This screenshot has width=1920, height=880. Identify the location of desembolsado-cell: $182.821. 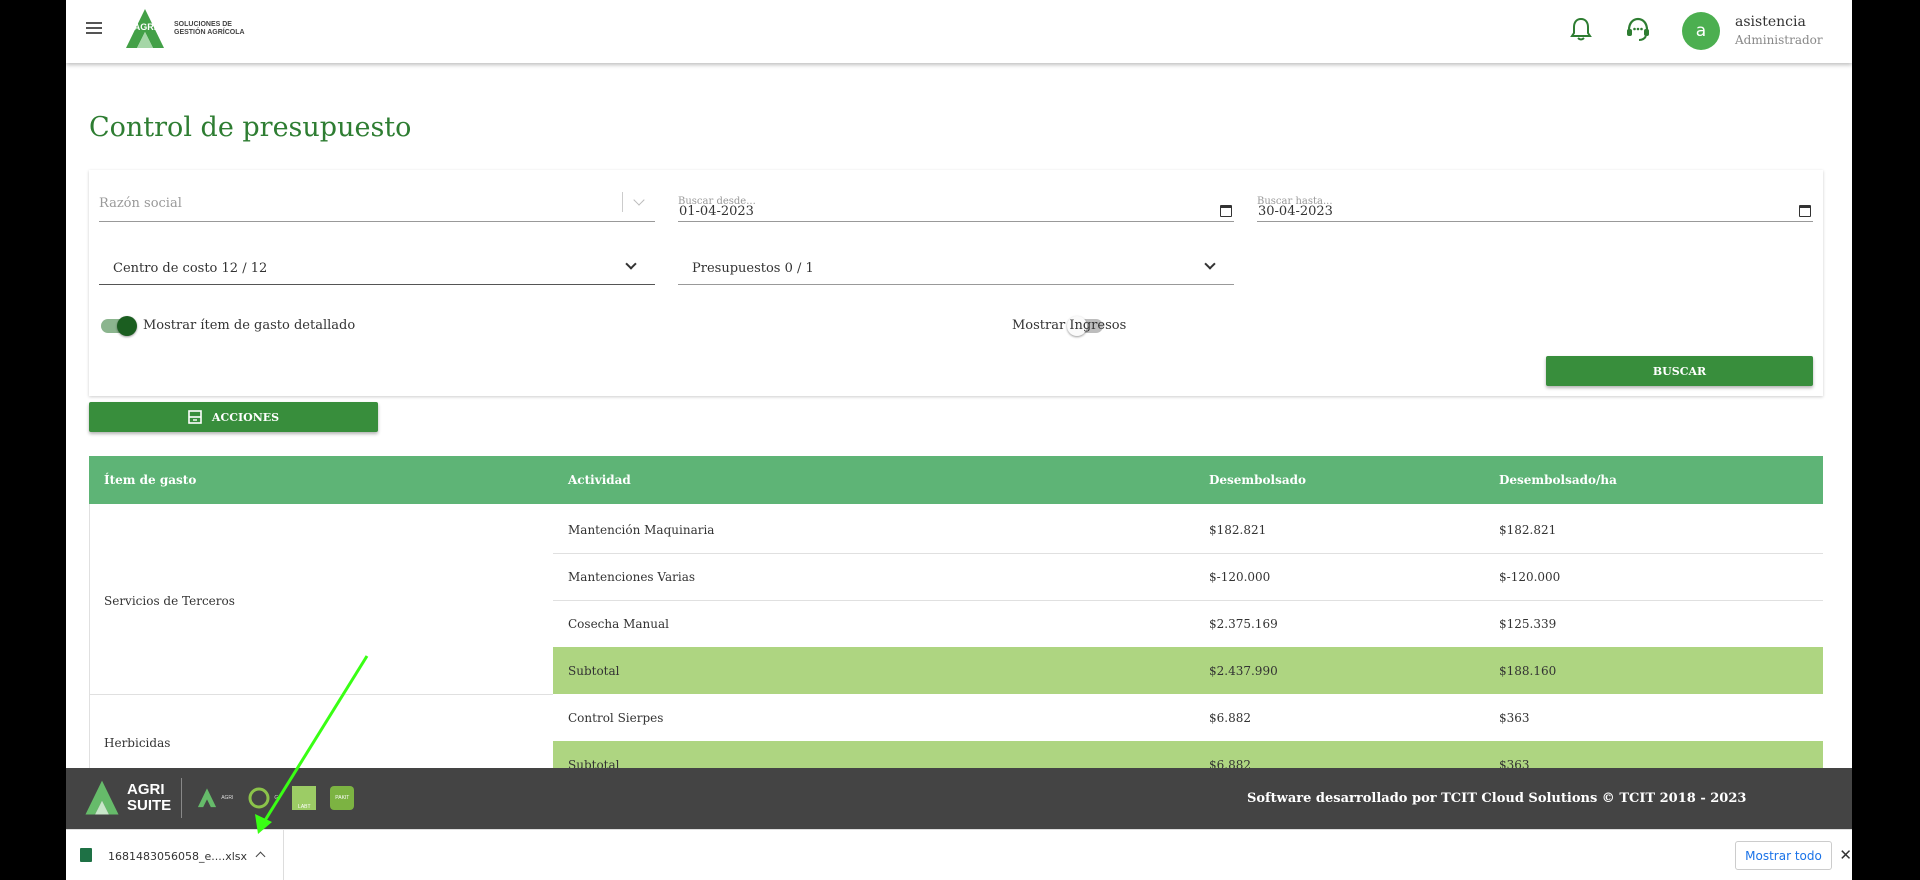
(1238, 530).